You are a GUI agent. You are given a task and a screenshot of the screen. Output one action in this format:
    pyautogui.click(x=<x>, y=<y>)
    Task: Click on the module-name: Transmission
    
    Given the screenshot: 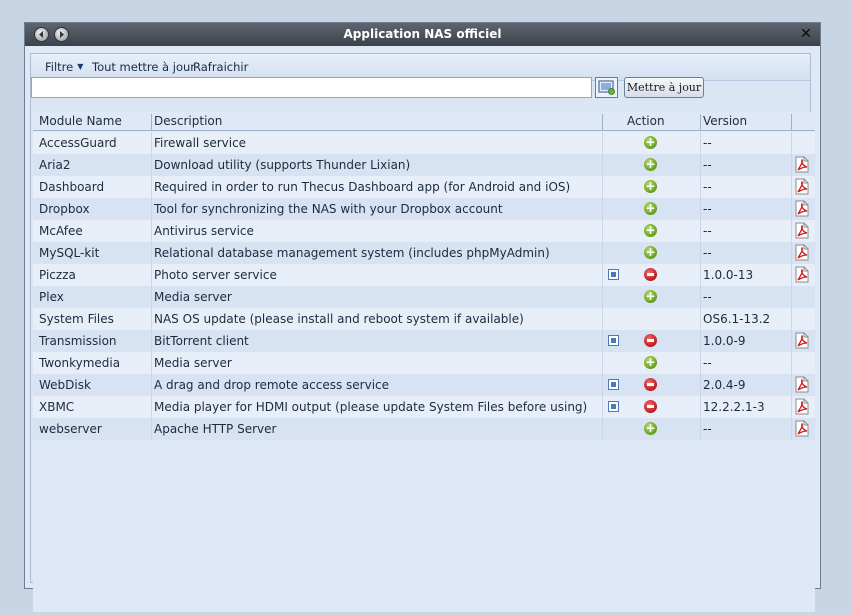 What is the action you would take?
    pyautogui.click(x=78, y=341)
    